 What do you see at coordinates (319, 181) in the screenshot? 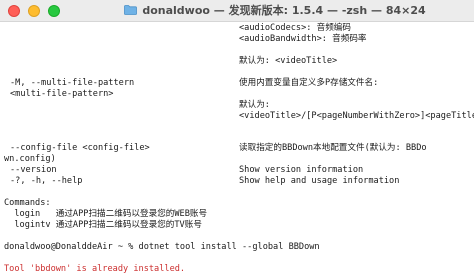
I see `terminal-line: Show help and usage information` at bounding box center [319, 181].